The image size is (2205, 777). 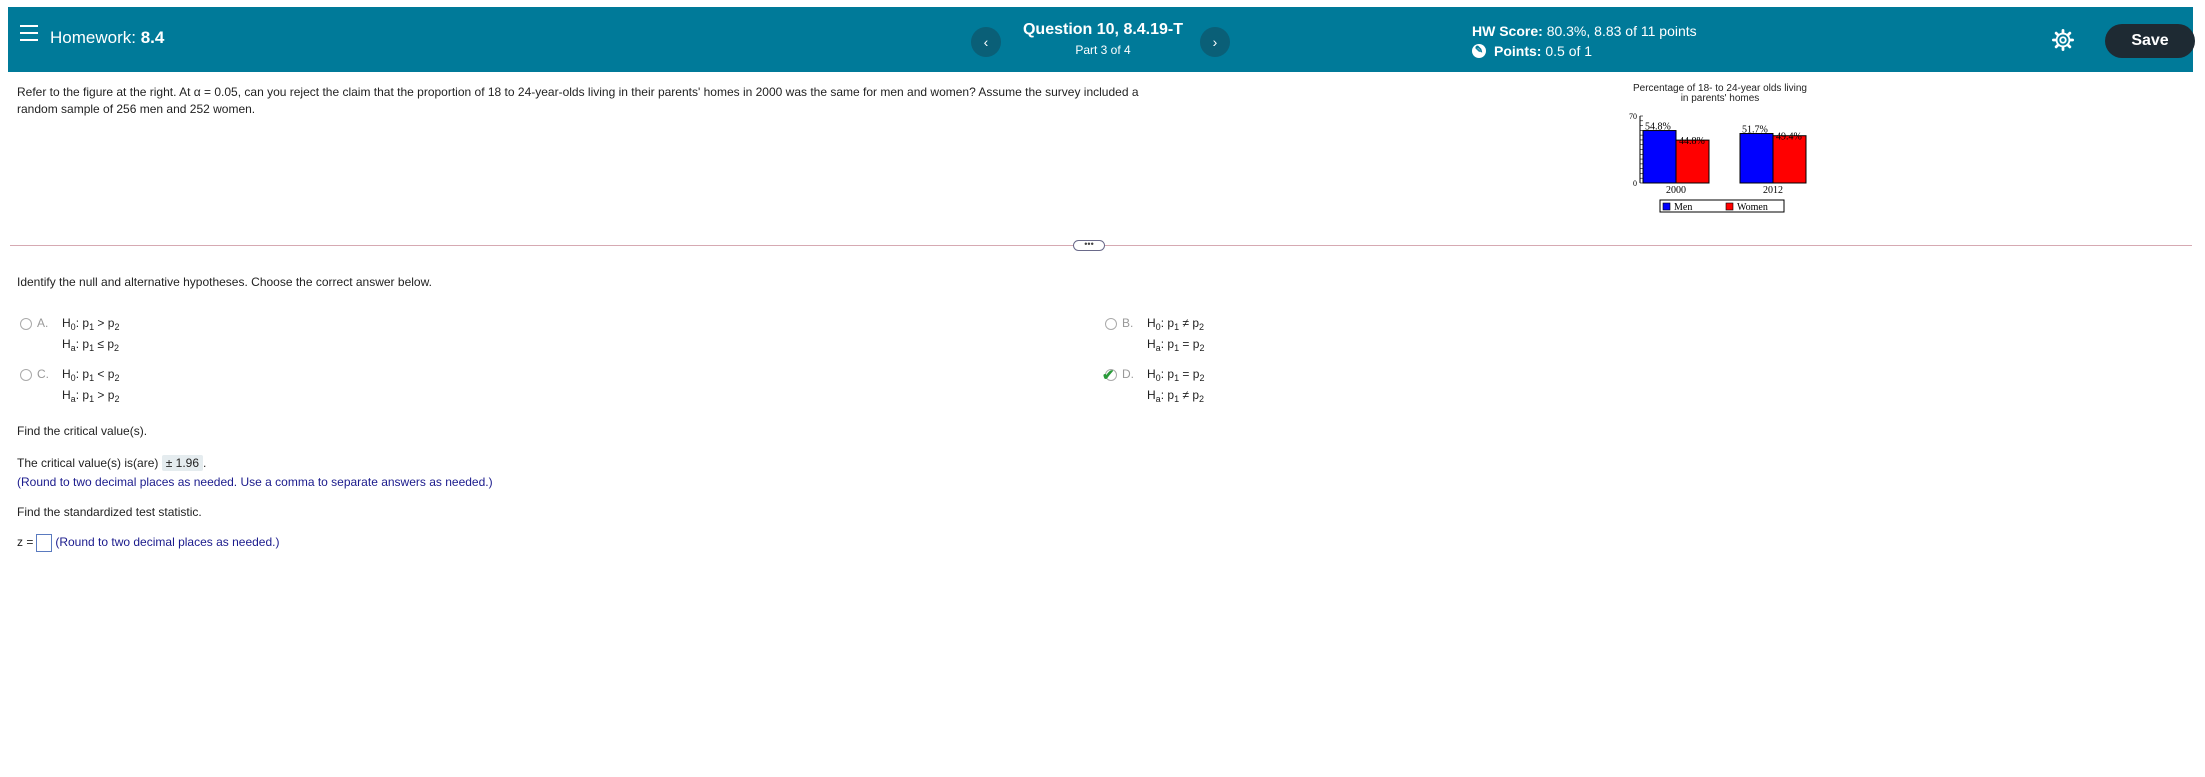 What do you see at coordinates (136, 109) in the screenshot?
I see `question-text-line-2: random sample of 256 men and 252 women.` at bounding box center [136, 109].